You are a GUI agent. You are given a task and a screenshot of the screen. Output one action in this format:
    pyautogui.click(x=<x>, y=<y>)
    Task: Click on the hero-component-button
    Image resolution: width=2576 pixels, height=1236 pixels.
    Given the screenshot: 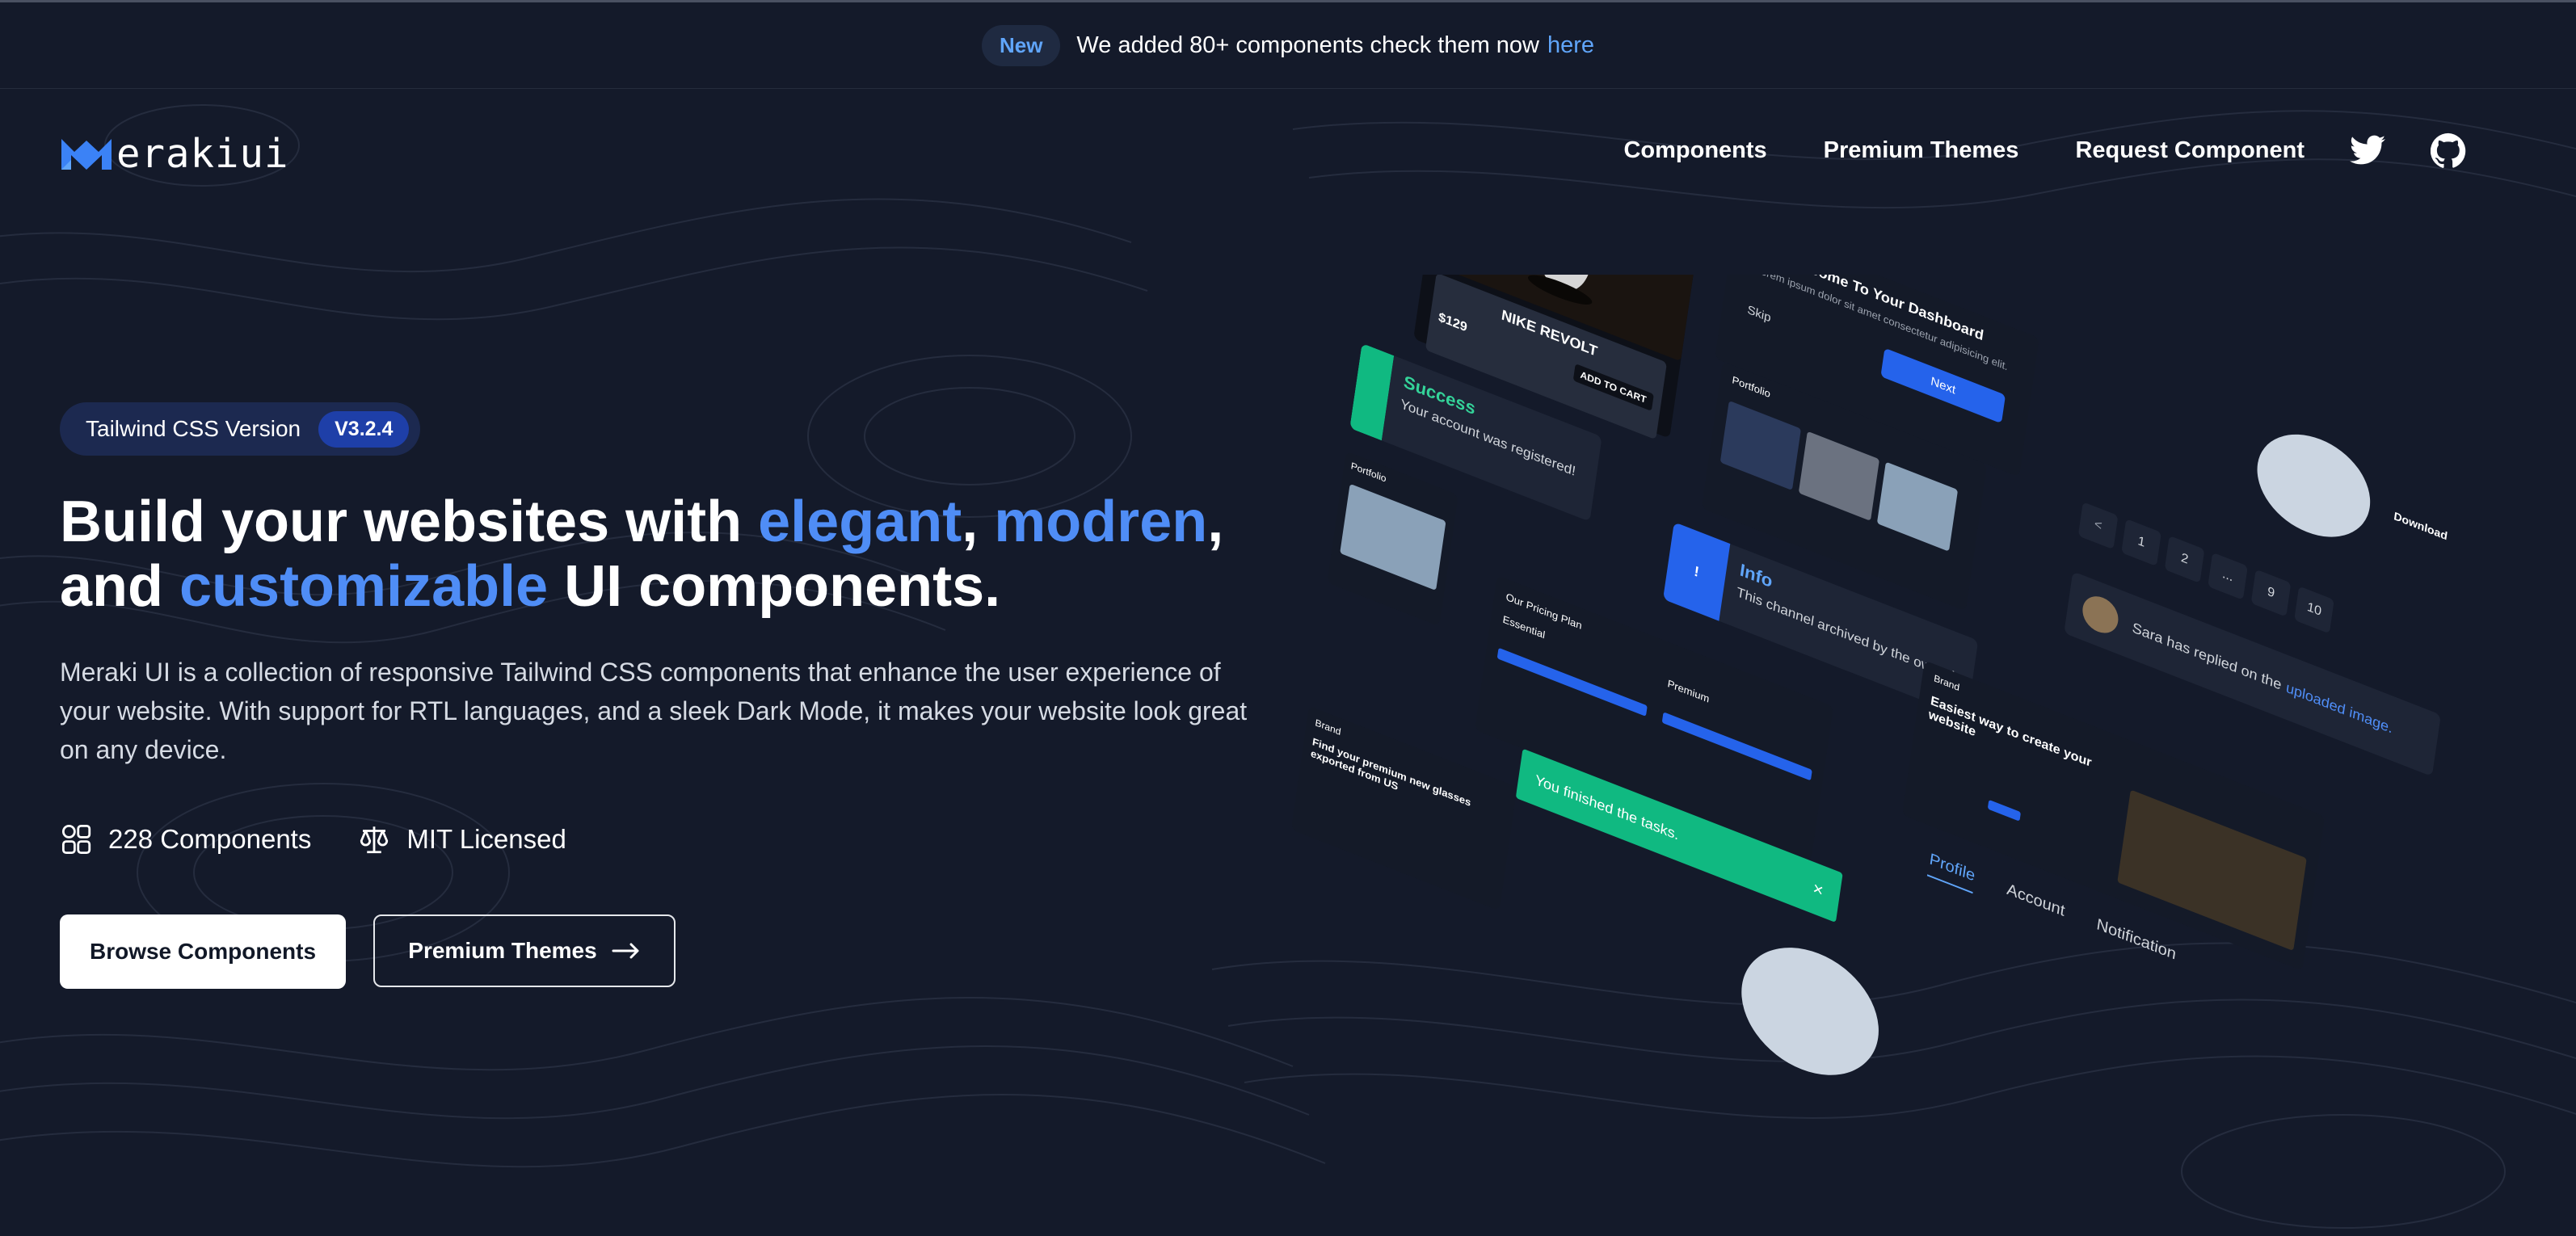 What is the action you would take?
    pyautogui.click(x=2004, y=810)
    